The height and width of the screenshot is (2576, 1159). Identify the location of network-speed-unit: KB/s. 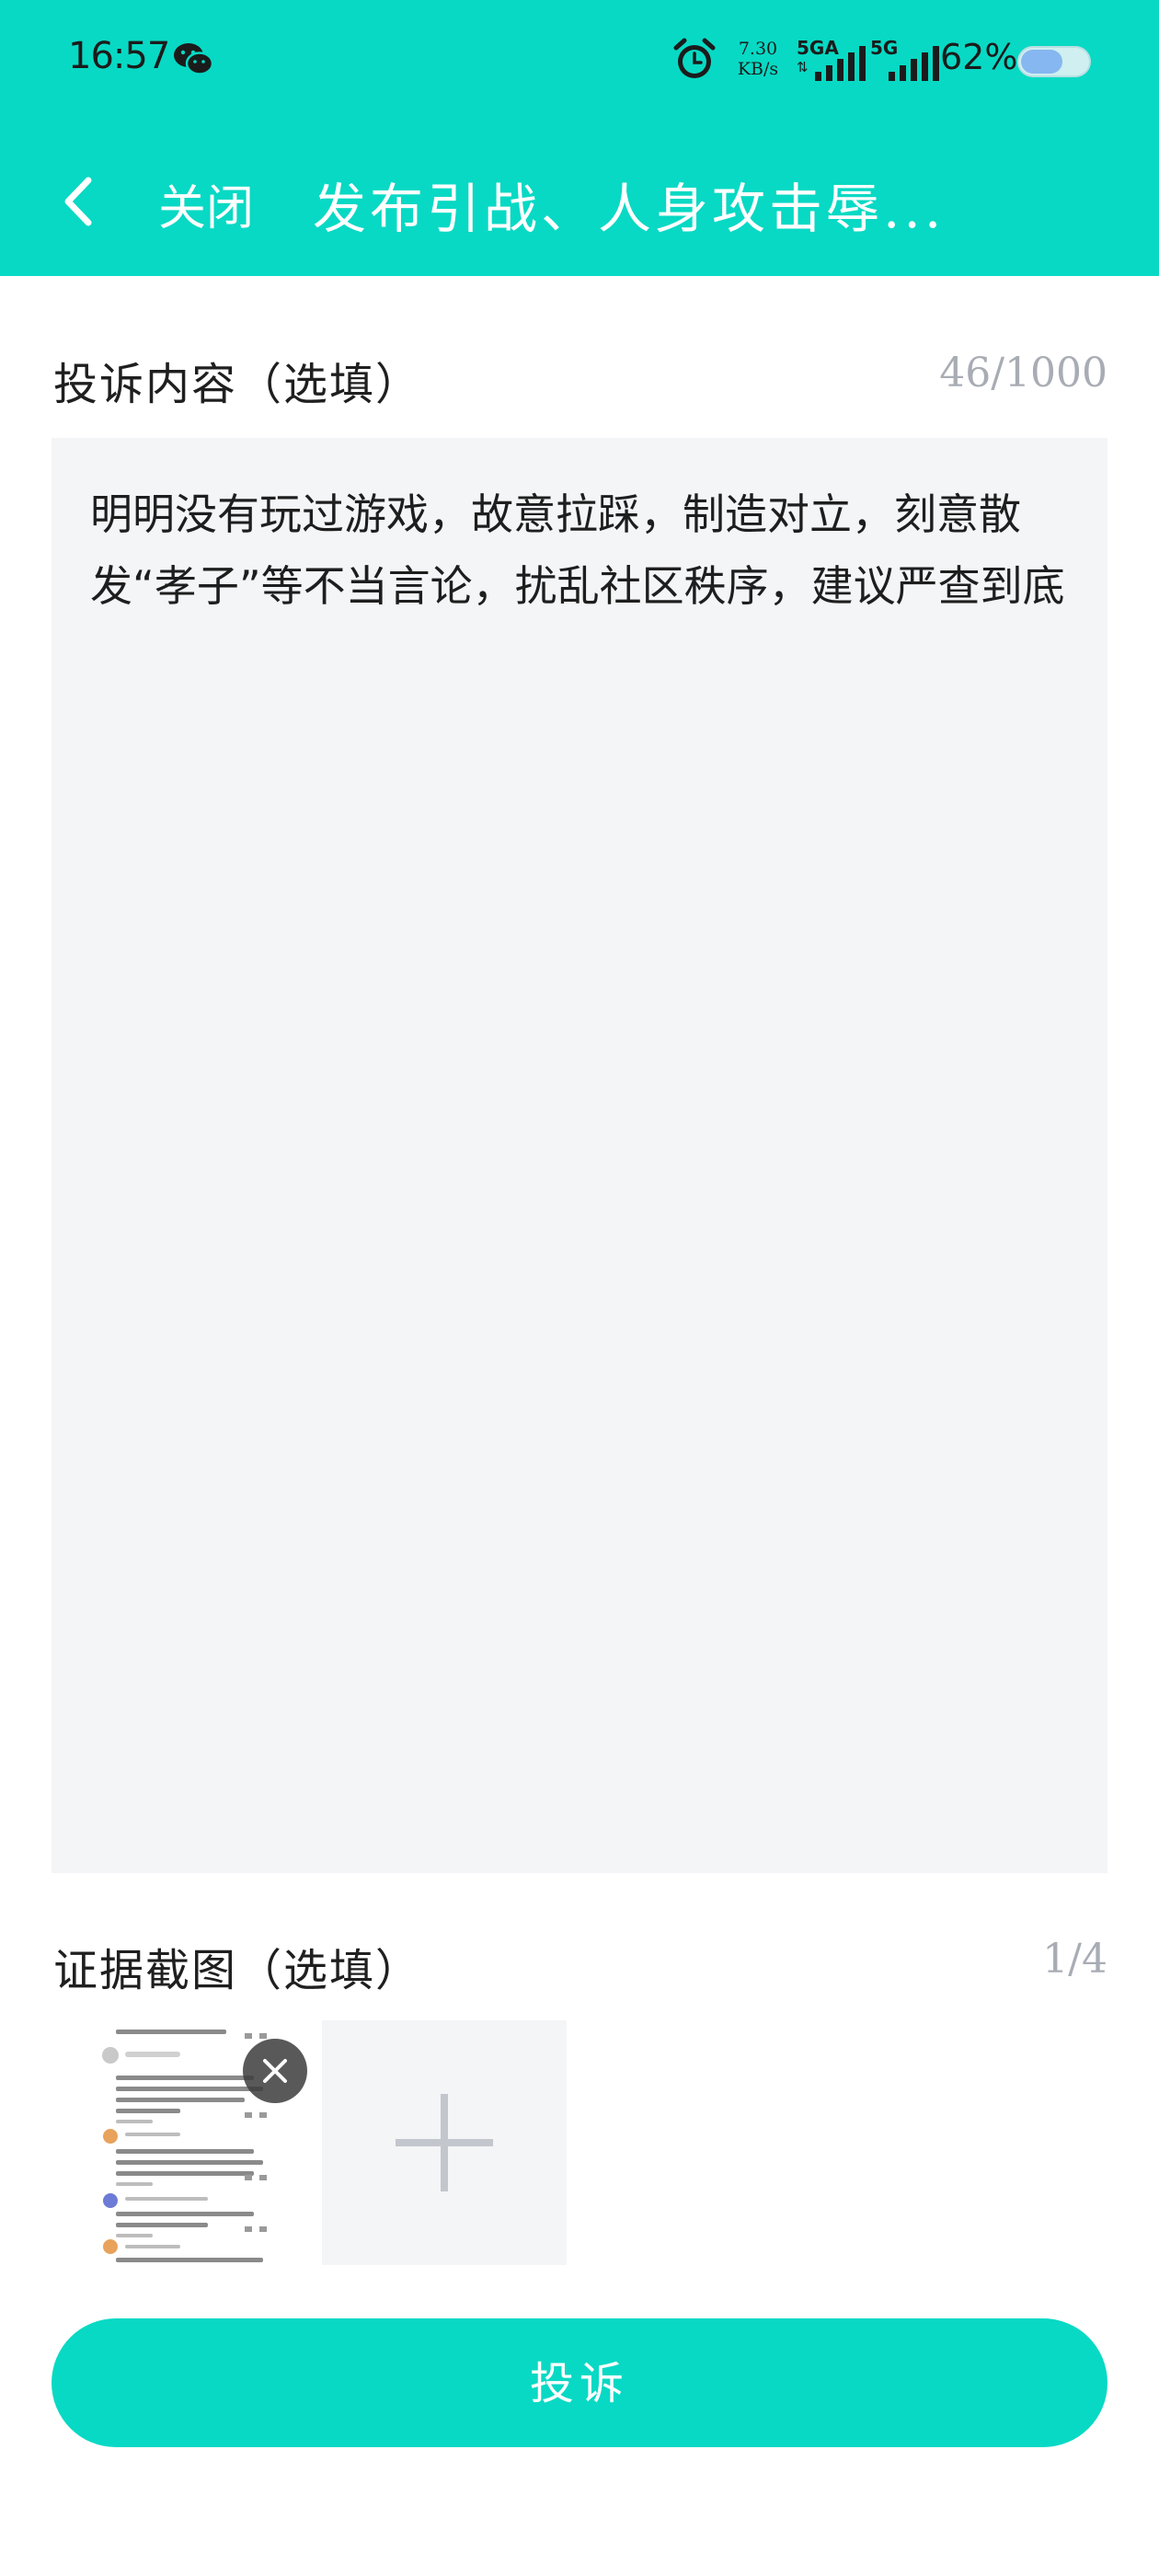
(758, 69).